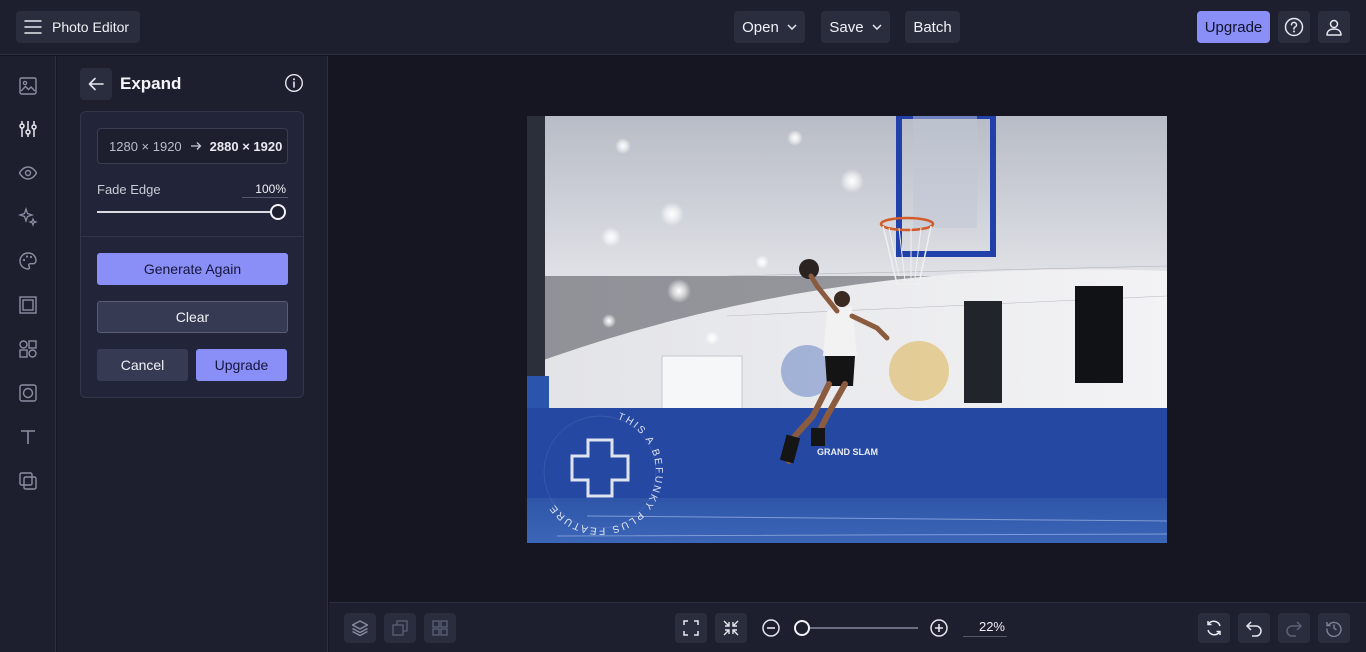 The image size is (1366, 652). I want to click on arrow-left-icon, so click(96, 84).